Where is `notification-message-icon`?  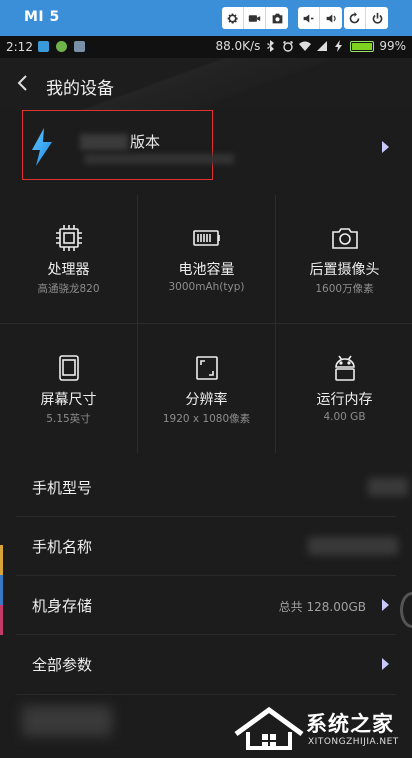
notification-message-icon is located at coordinates (79, 46).